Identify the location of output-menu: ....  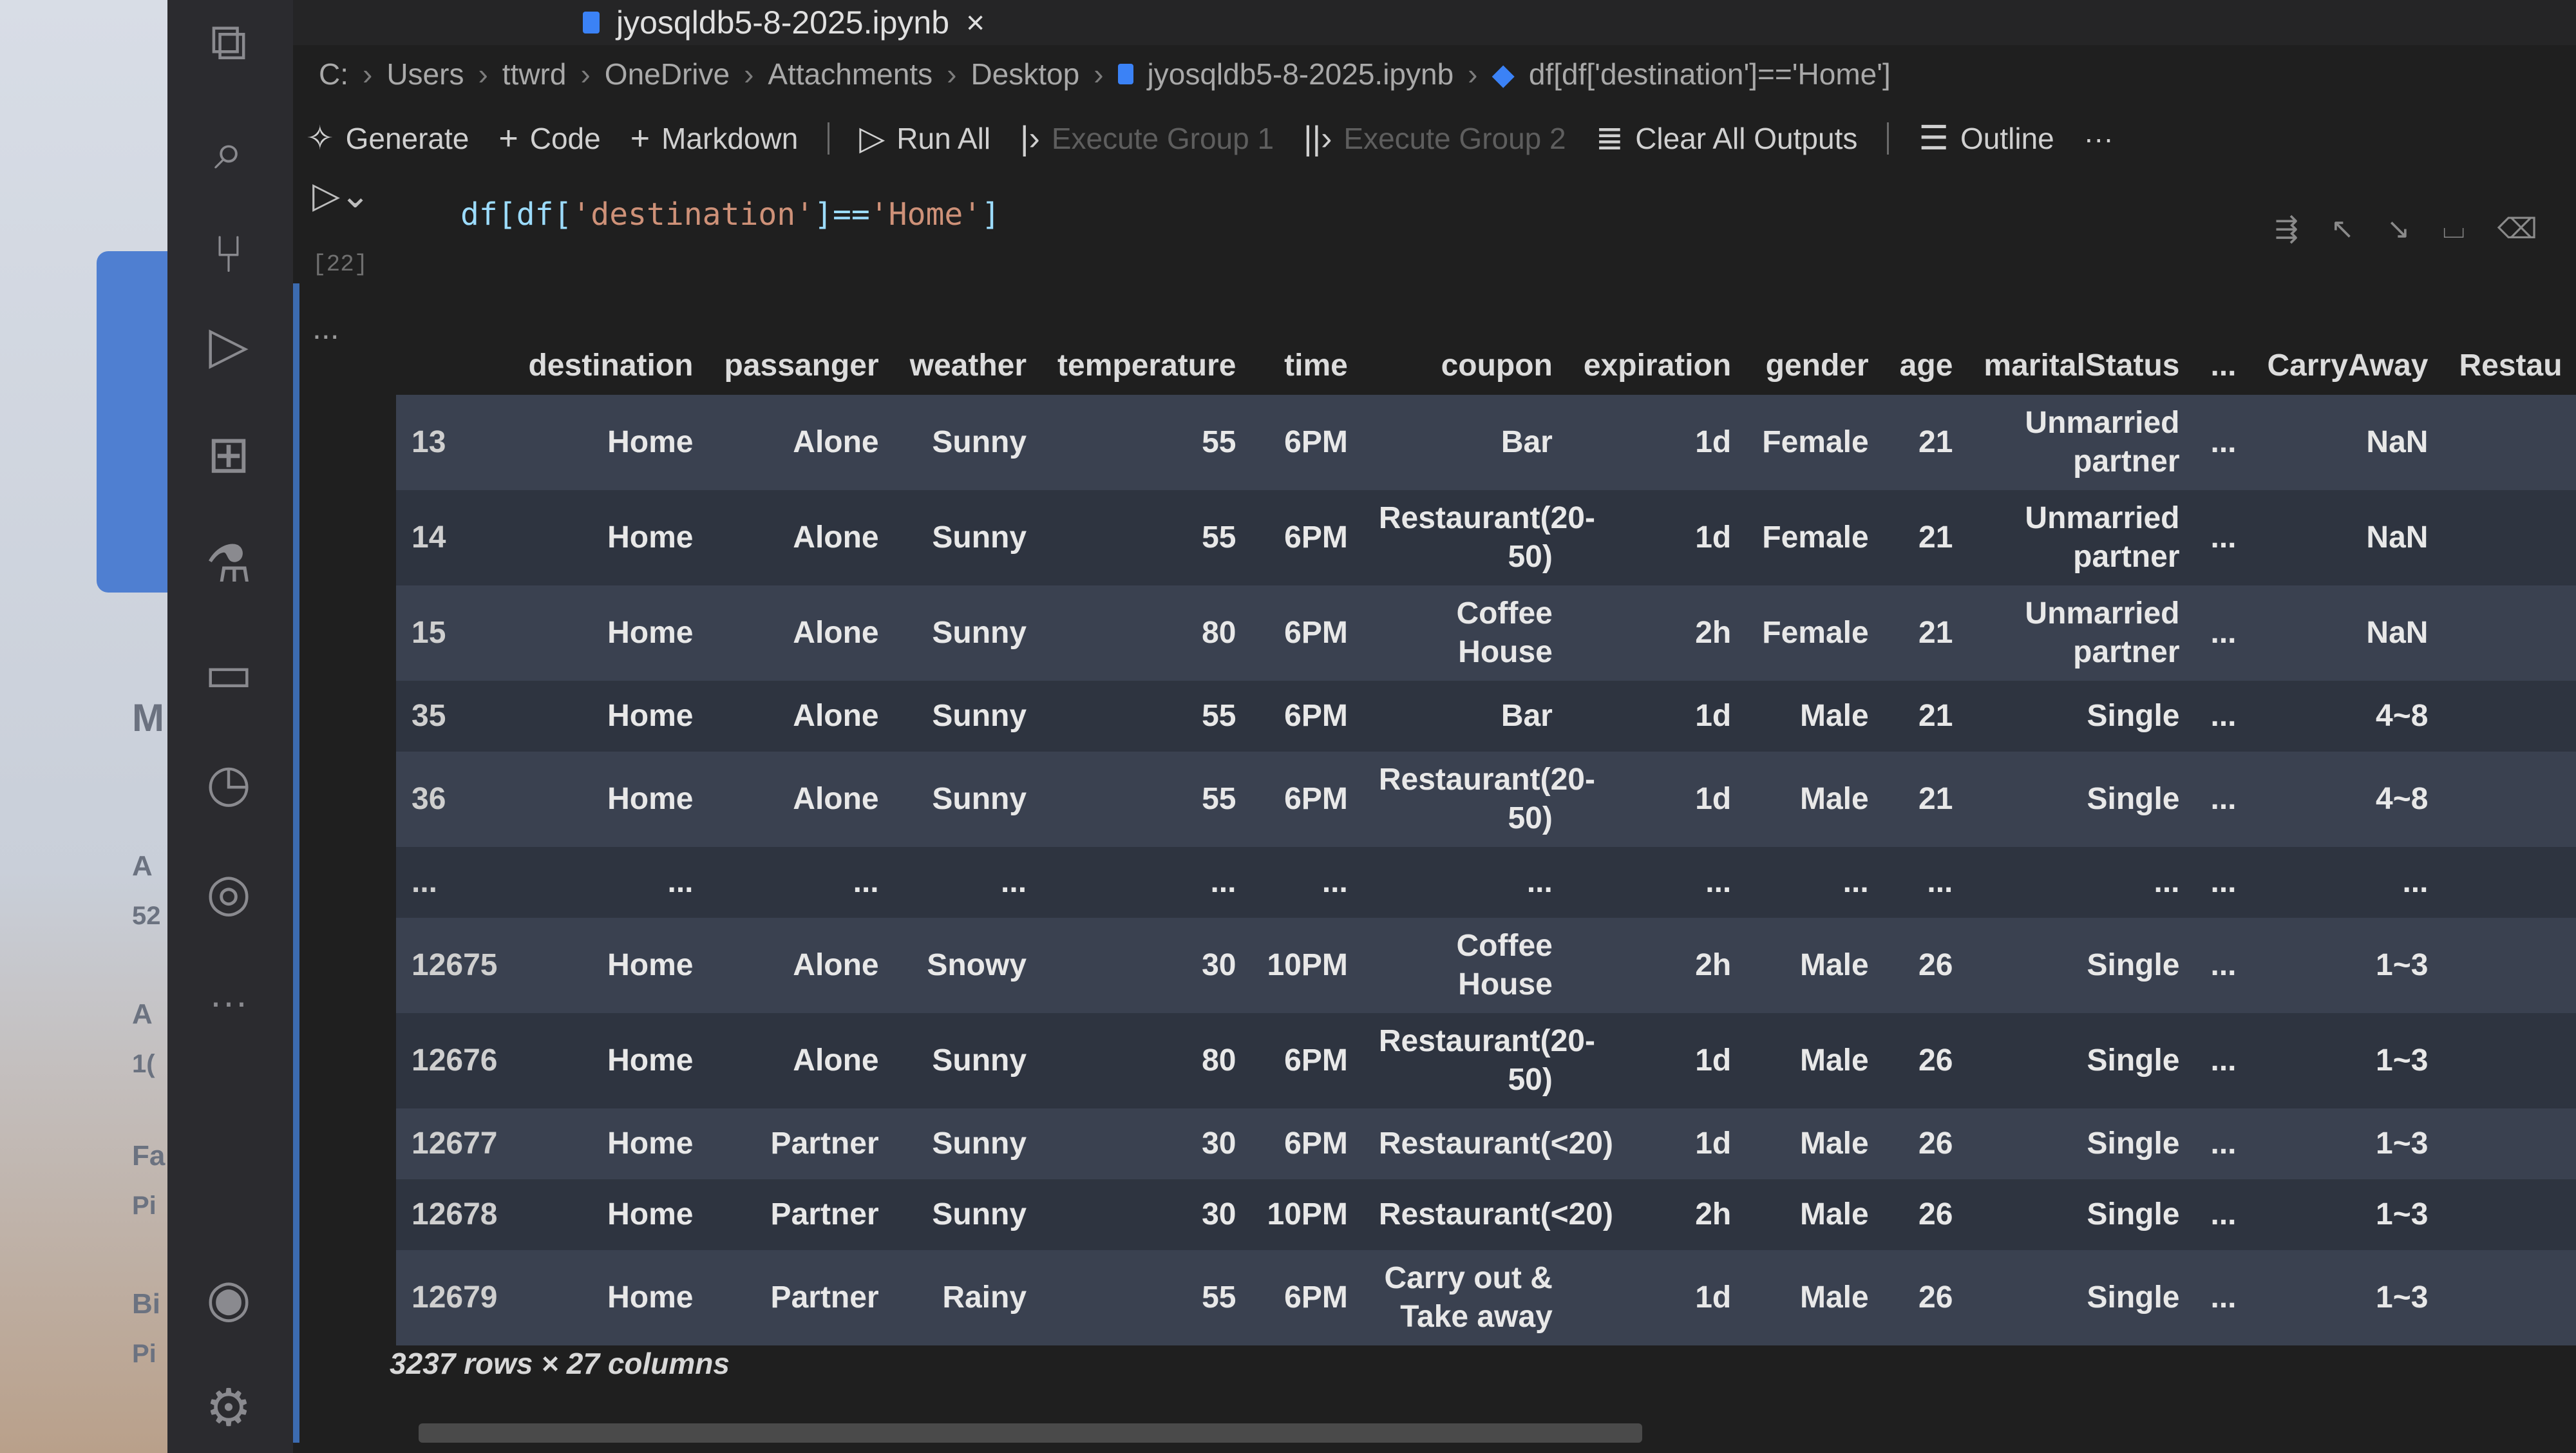
(326, 328).